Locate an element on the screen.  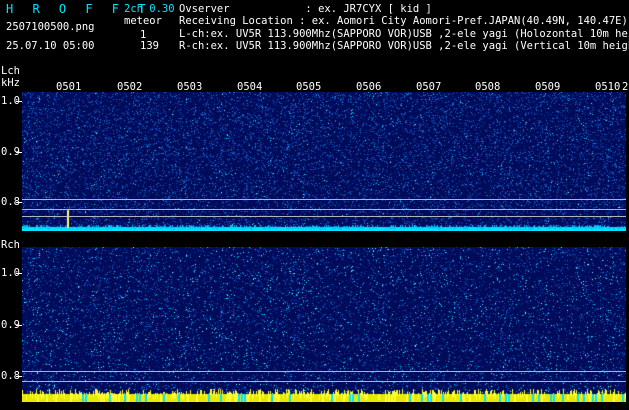
time-label: 0504 is located at coordinates (250, 87).